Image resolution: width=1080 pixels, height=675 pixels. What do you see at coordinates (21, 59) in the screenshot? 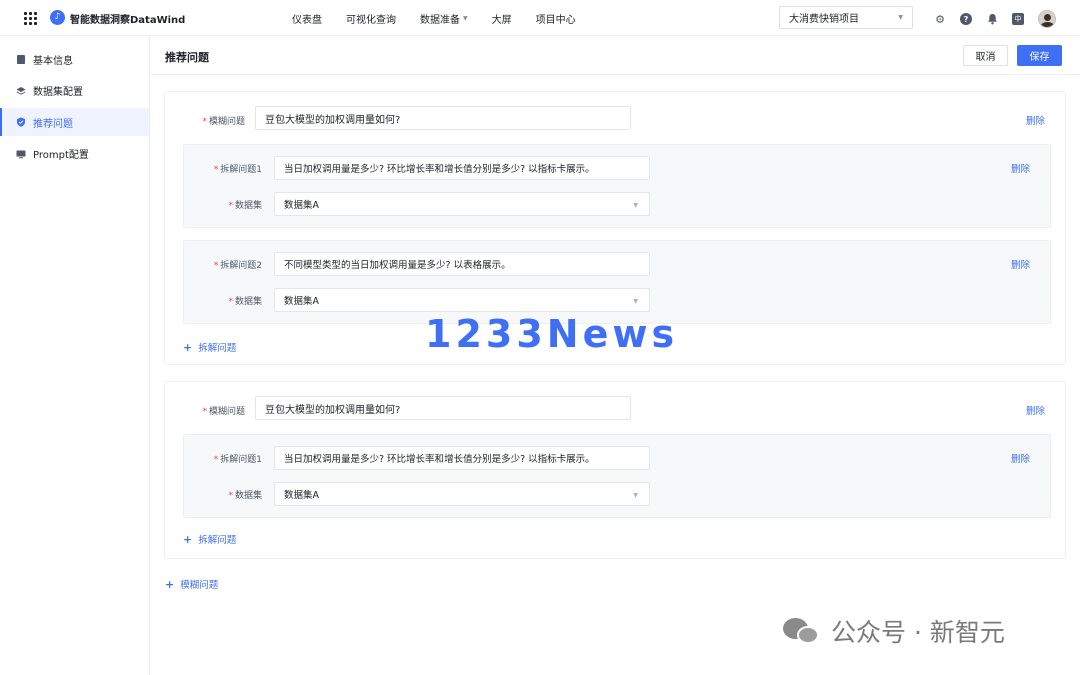
I see `document-icon` at bounding box center [21, 59].